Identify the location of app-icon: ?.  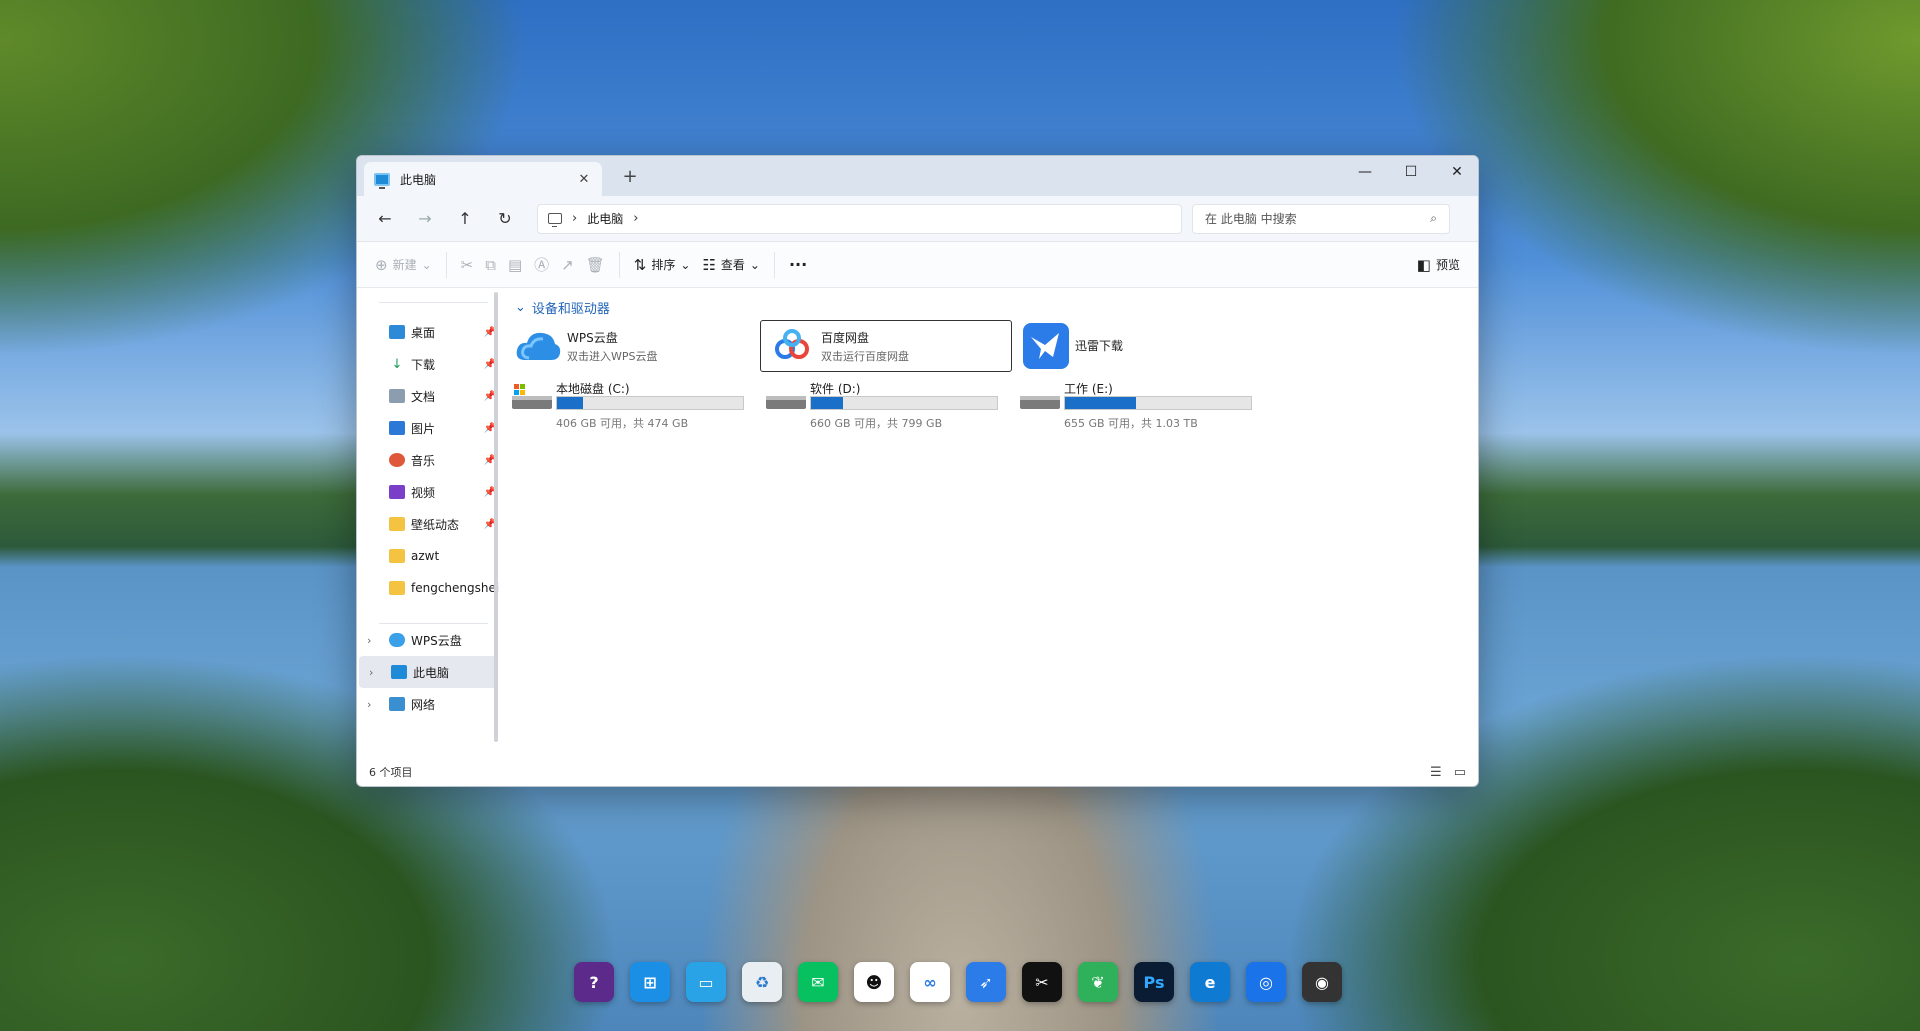
(594, 982).